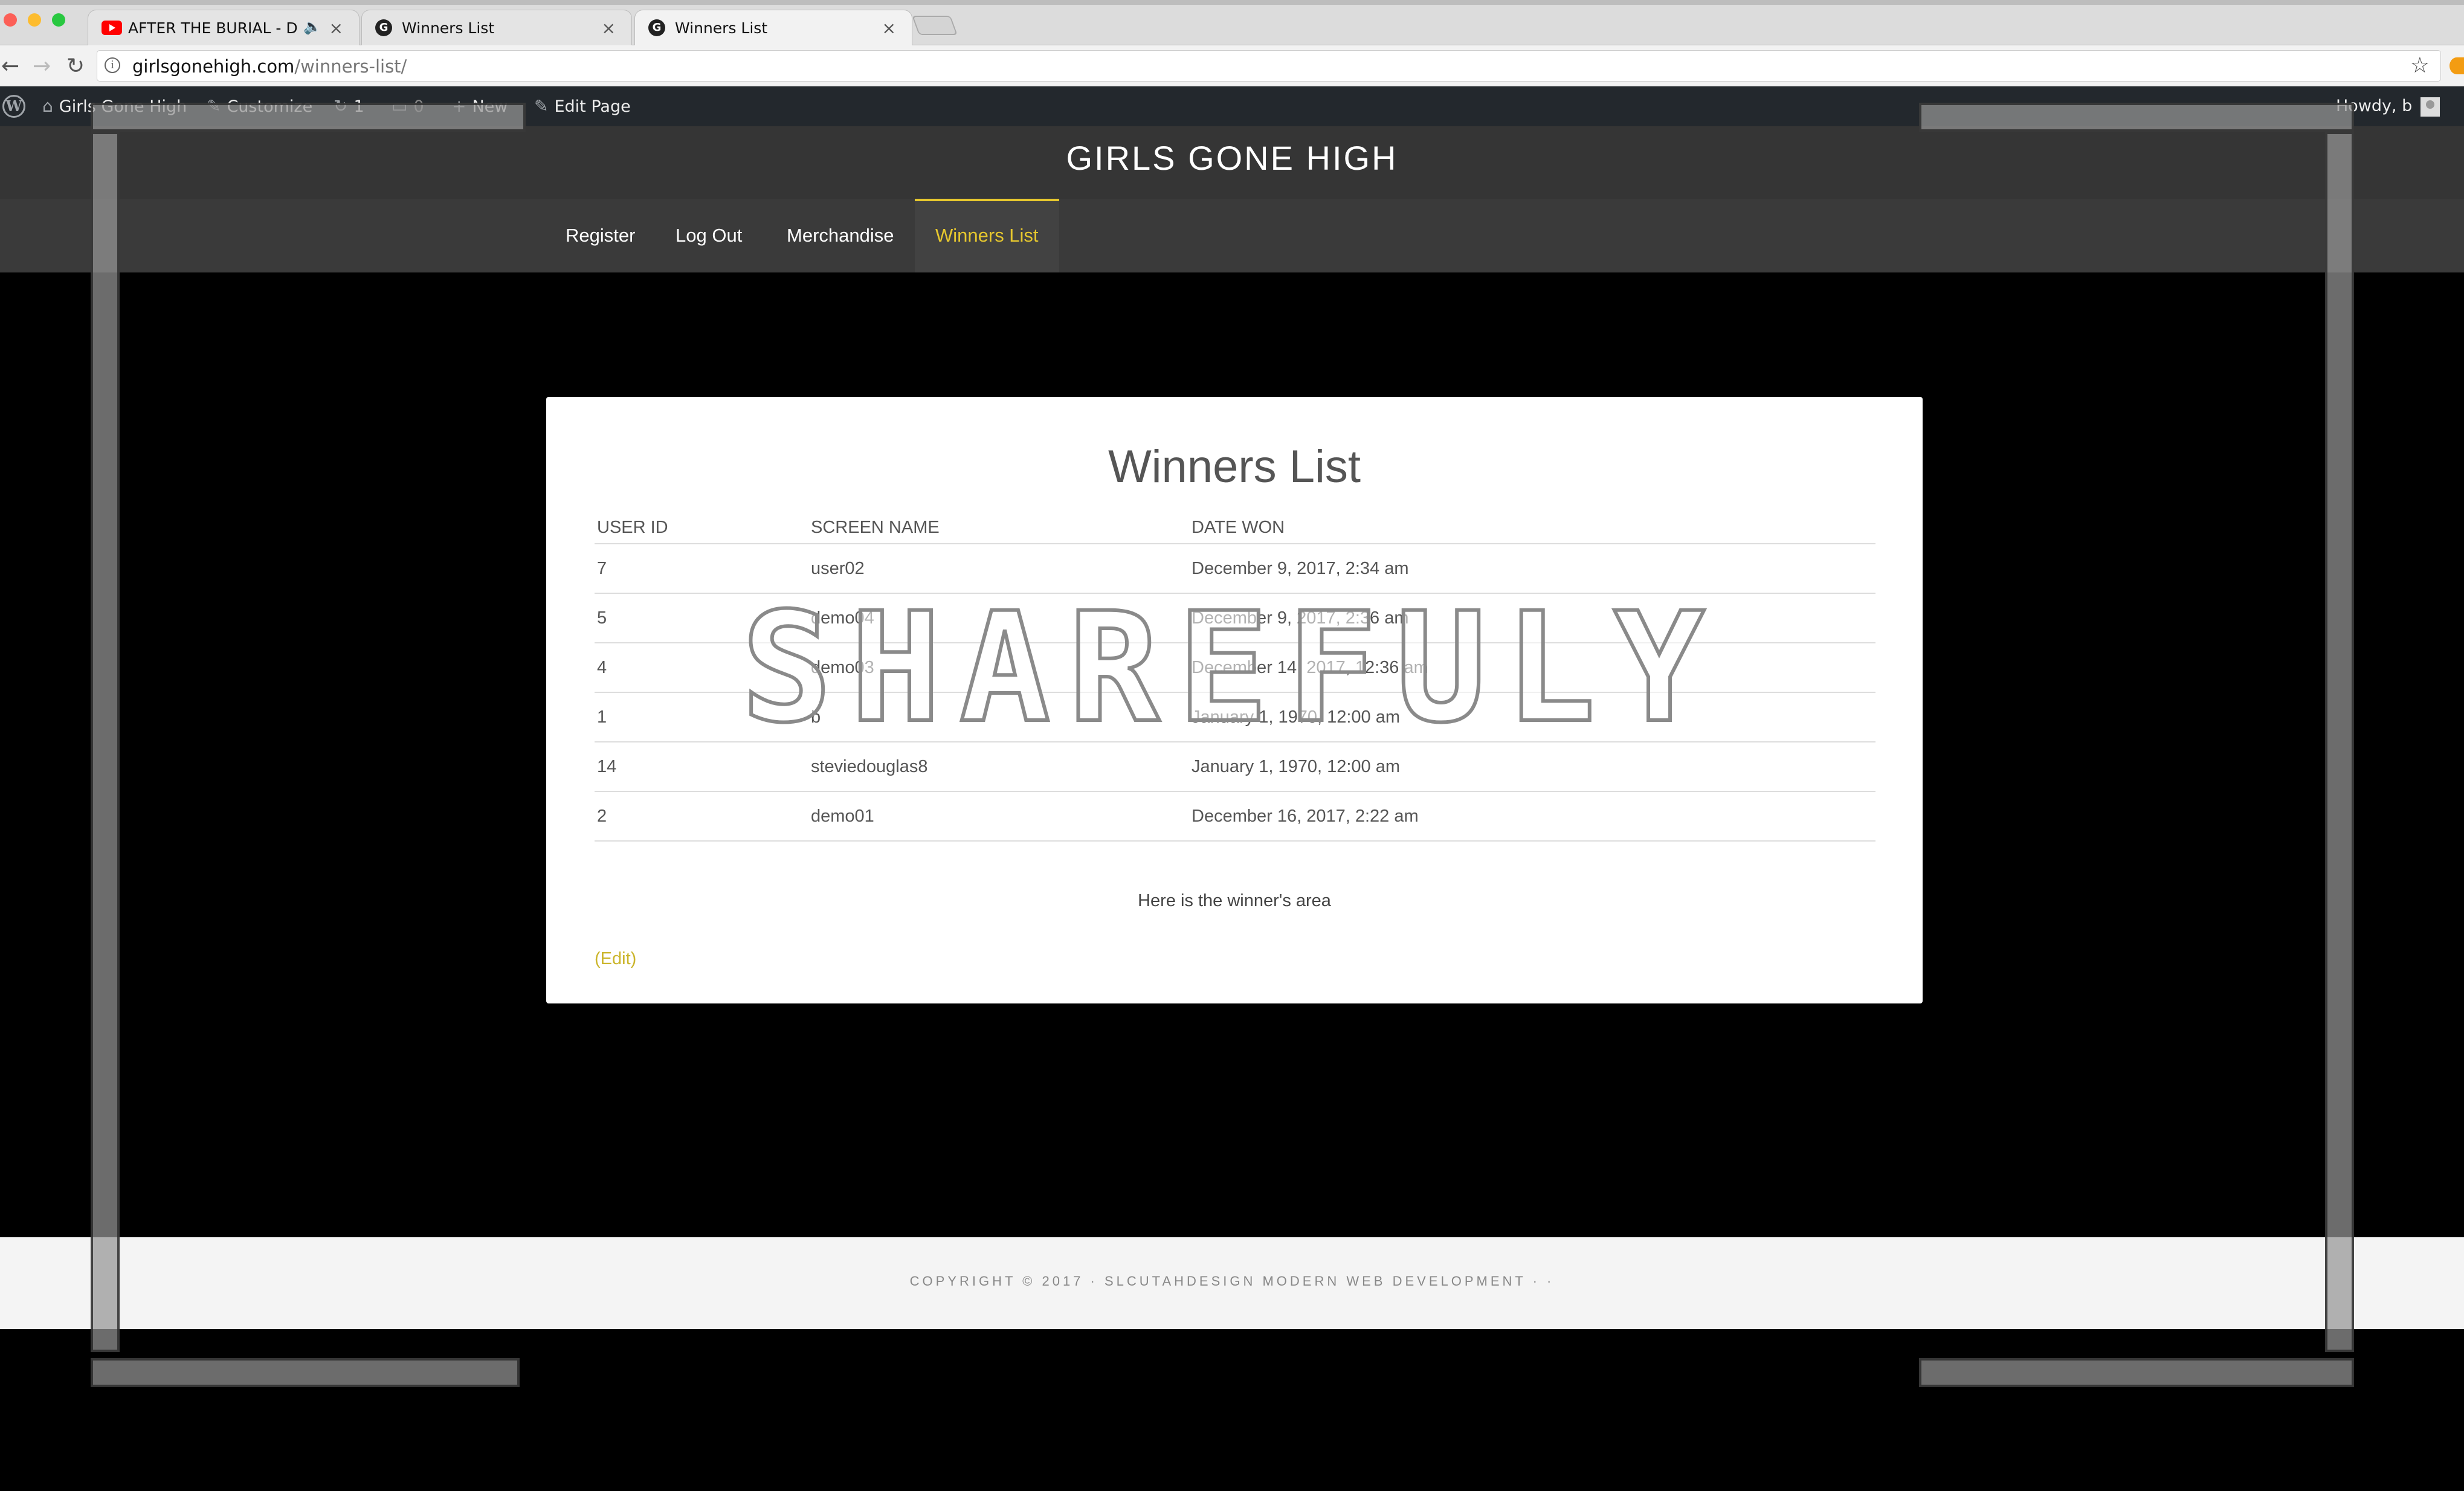 This screenshot has width=2464, height=1491. What do you see at coordinates (773, 28) in the screenshot?
I see `browser-tab-winners-list-active: G Winners List ×` at bounding box center [773, 28].